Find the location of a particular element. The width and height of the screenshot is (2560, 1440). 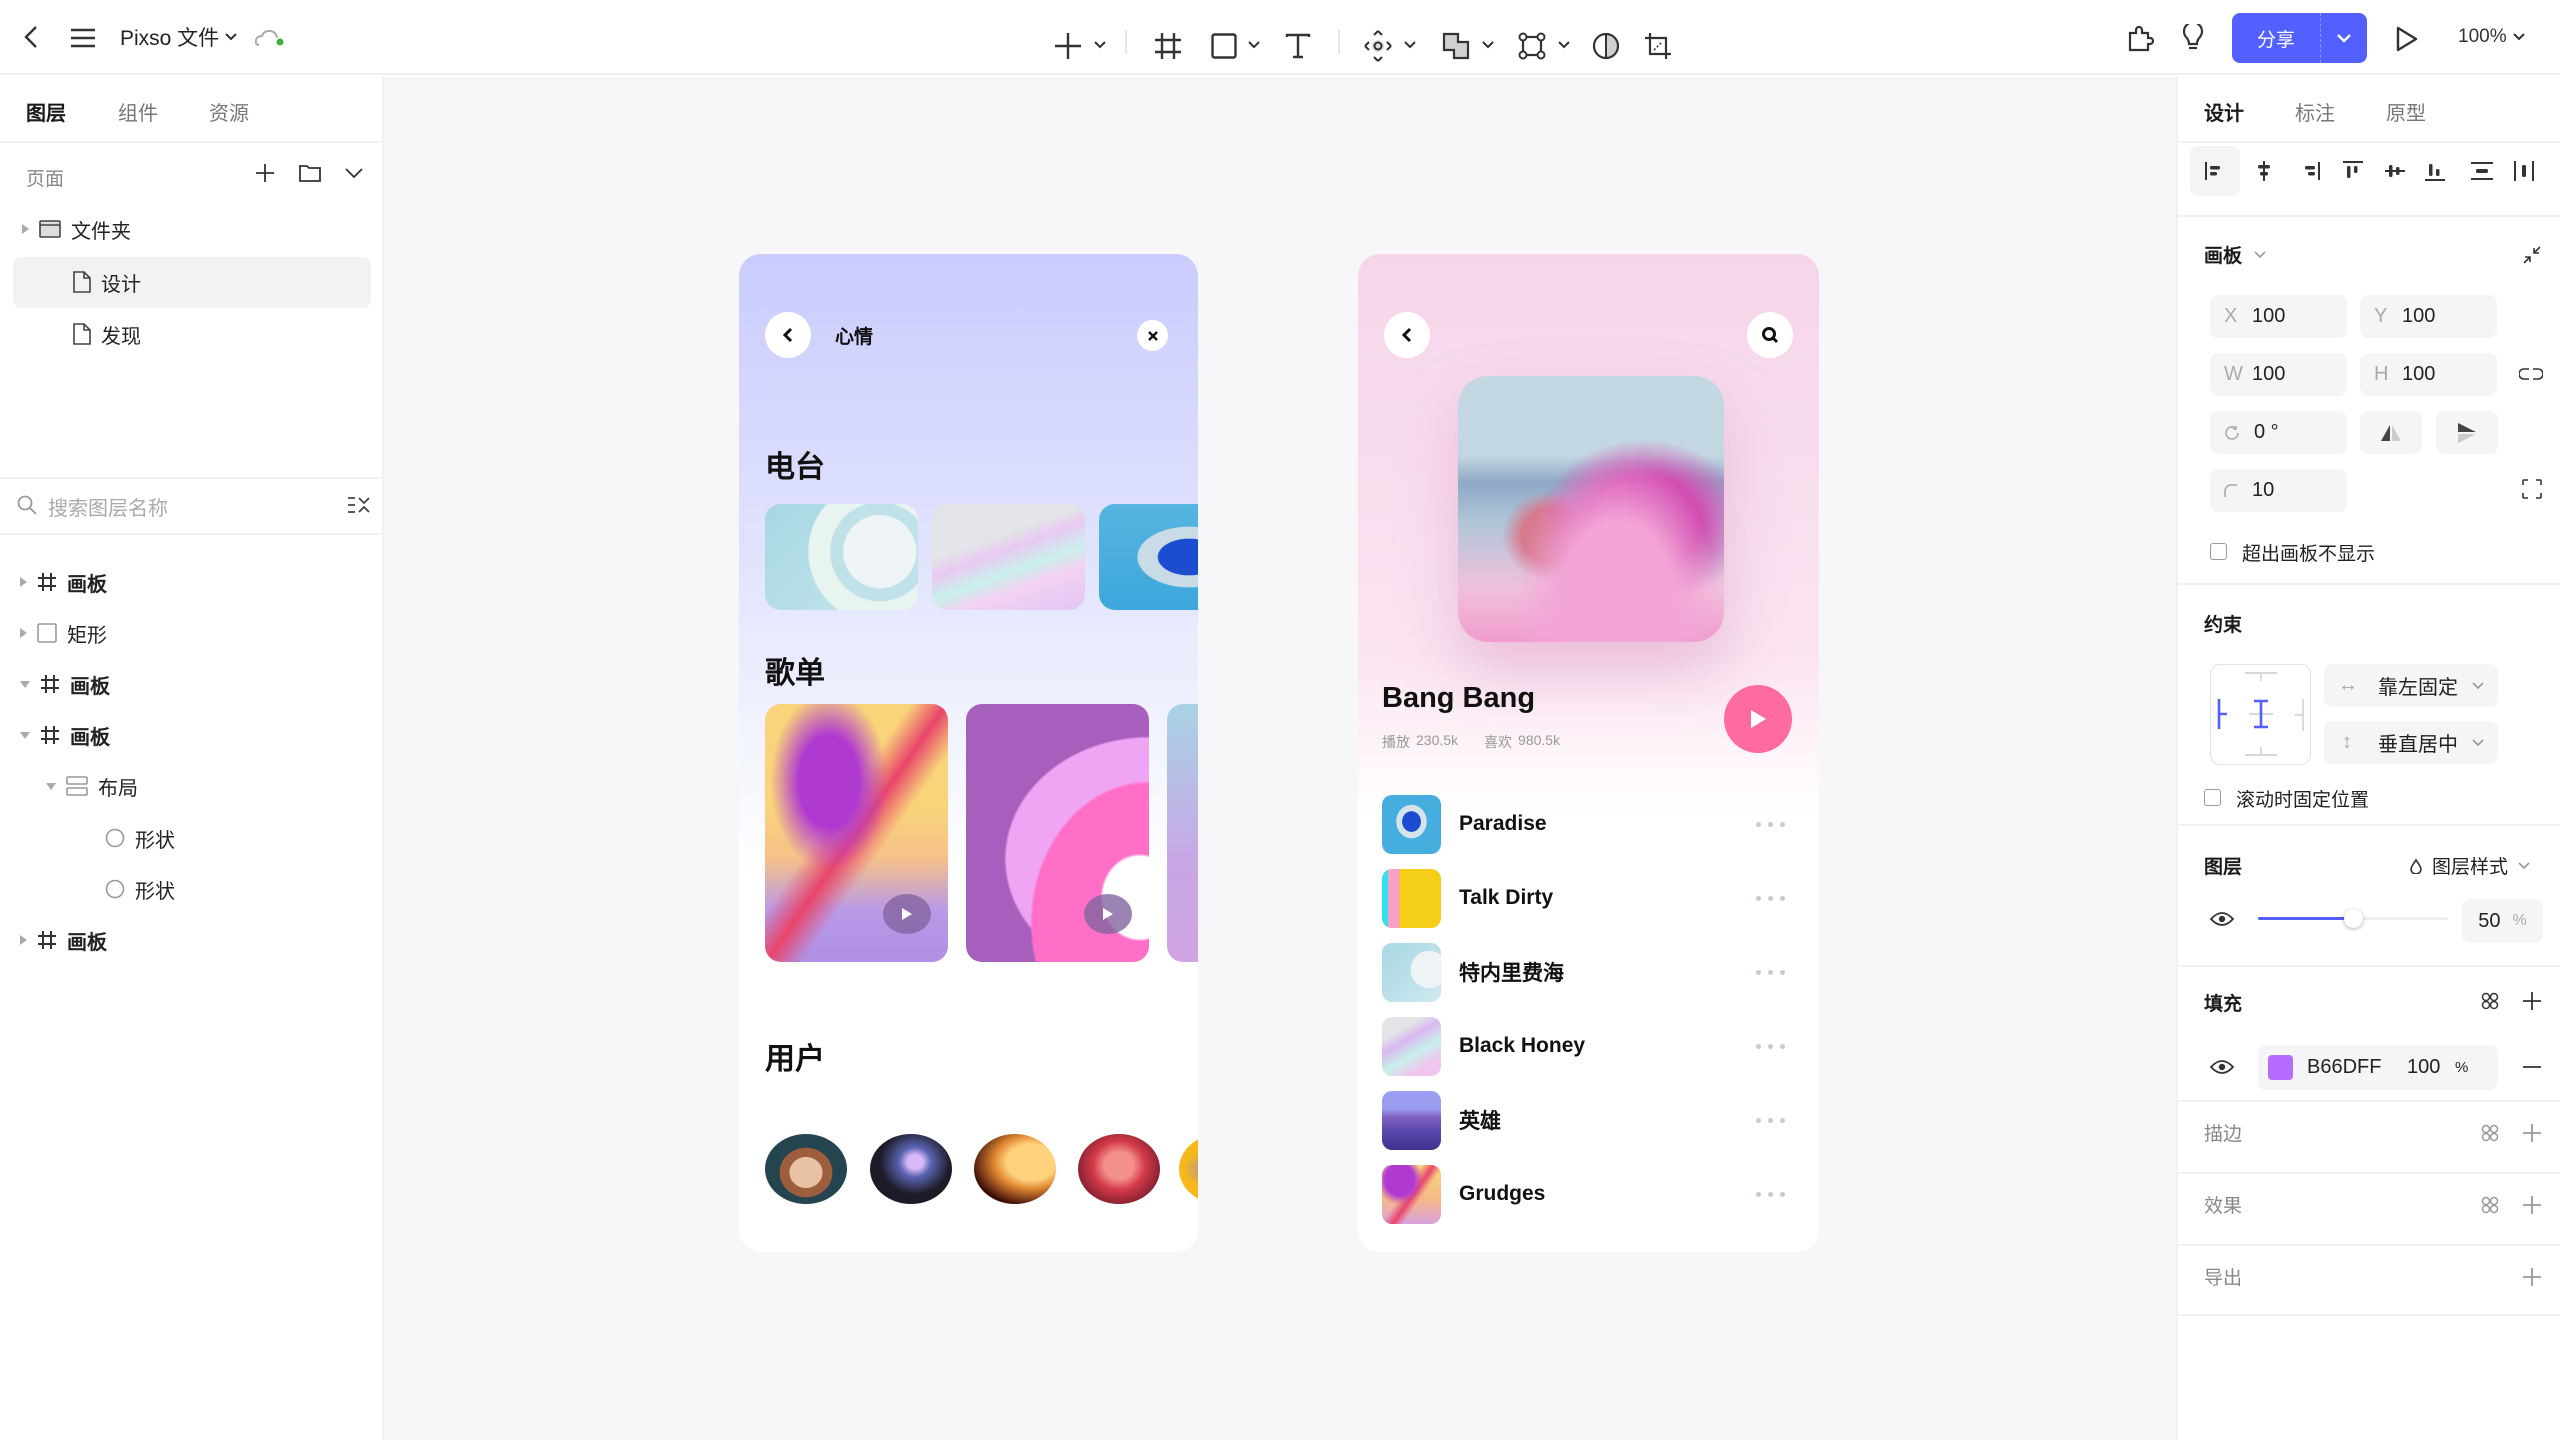

align-left-button is located at coordinates (2215, 171).